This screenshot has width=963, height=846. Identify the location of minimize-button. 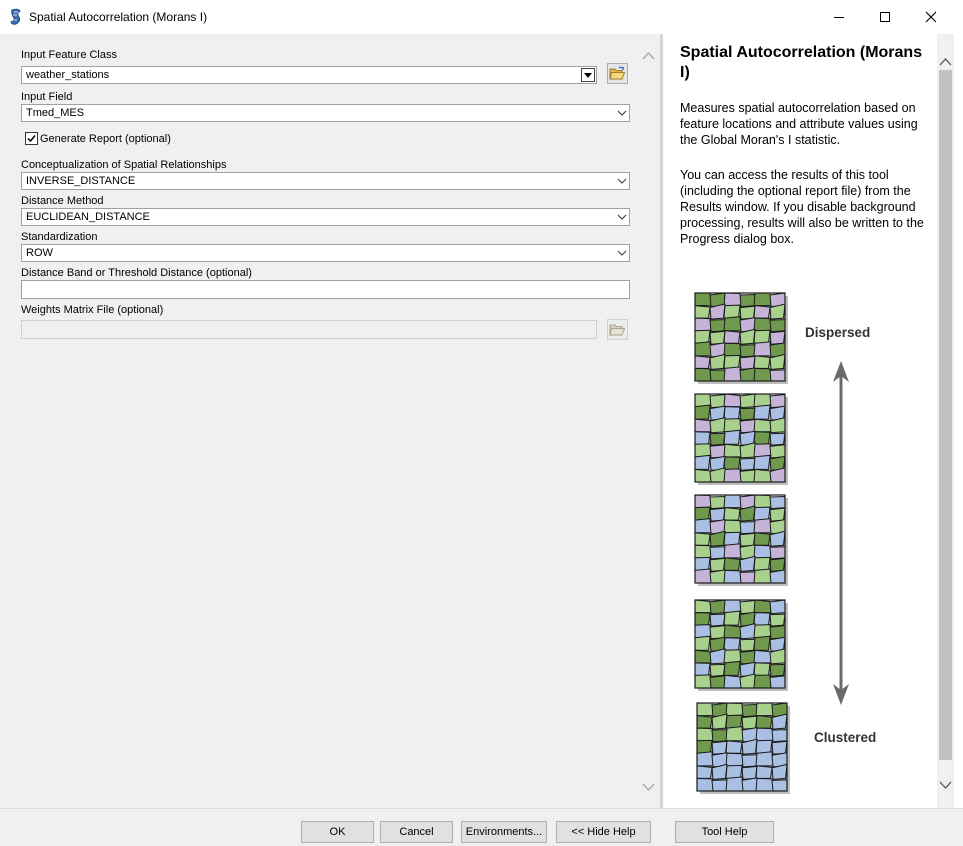
(839, 17).